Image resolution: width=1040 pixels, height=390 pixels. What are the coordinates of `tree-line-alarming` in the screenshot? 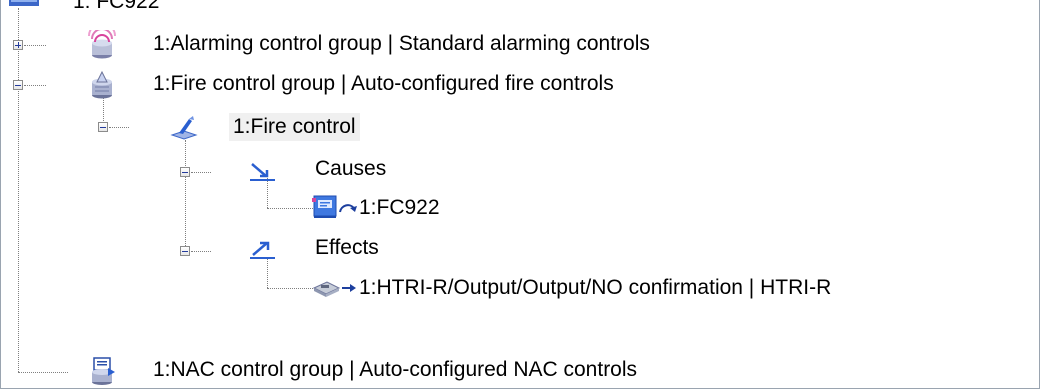 It's located at (35, 45).